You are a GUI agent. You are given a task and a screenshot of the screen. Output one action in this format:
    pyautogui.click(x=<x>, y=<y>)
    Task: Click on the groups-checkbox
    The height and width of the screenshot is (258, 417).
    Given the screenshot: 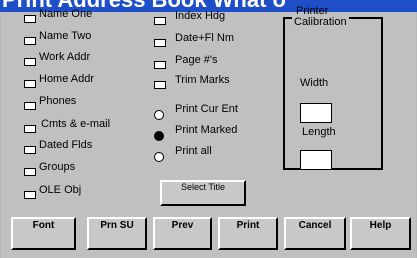 What is the action you would take?
    pyautogui.click(x=30, y=172)
    